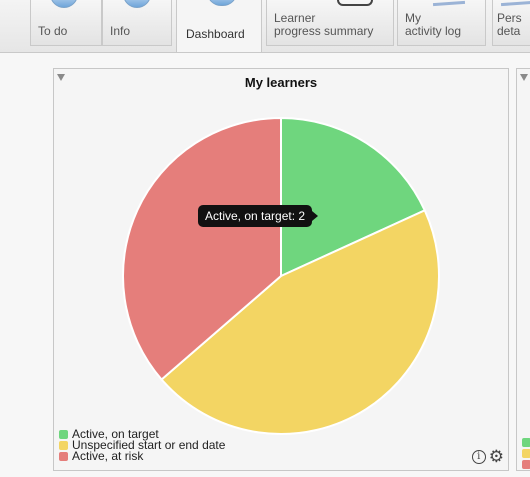 This screenshot has height=477, width=530. Describe the element at coordinates (496, 457) in the screenshot. I see `gear-icon: ⚙` at that location.